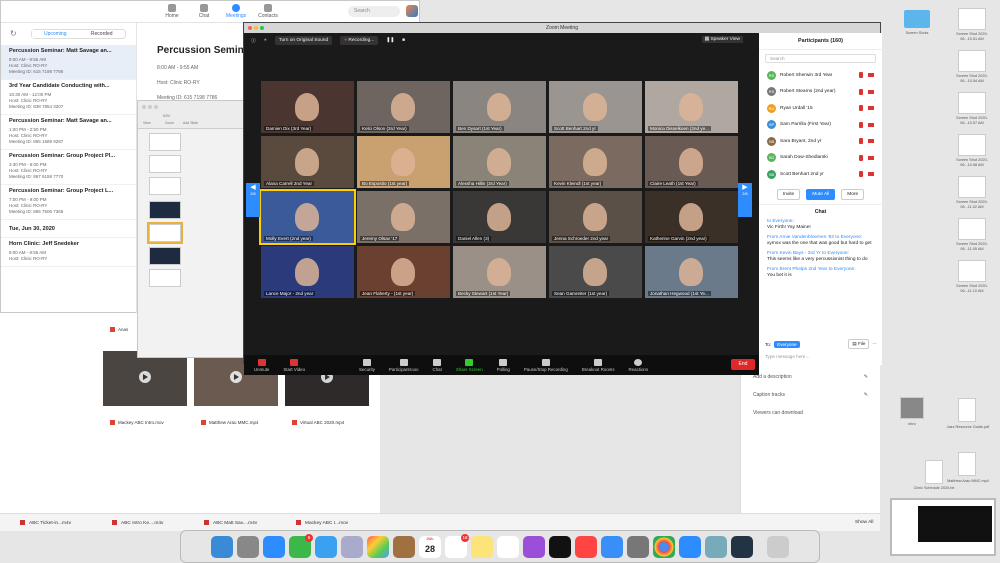 The image size is (1000, 563). Describe the element at coordinates (204, 11) in the screenshot. I see `nav-chat: Chat` at that location.